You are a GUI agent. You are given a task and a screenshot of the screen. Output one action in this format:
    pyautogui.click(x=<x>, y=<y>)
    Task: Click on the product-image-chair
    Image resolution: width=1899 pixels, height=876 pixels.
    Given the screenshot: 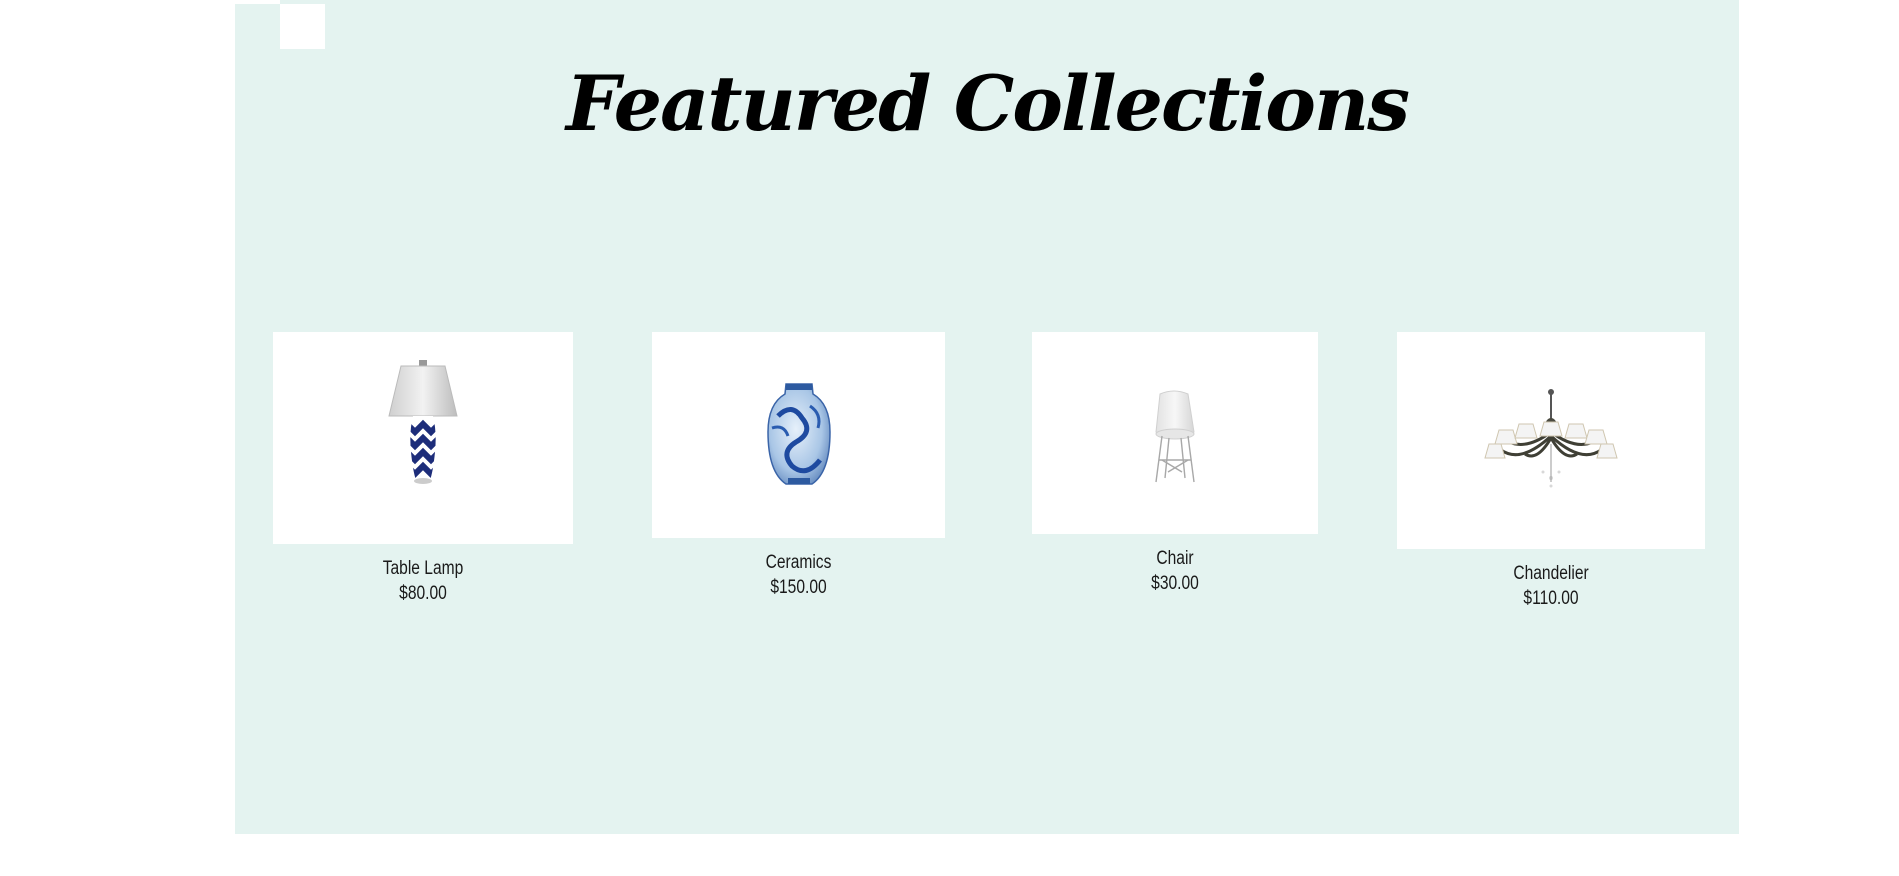 What is the action you would take?
    pyautogui.click(x=1175, y=433)
    